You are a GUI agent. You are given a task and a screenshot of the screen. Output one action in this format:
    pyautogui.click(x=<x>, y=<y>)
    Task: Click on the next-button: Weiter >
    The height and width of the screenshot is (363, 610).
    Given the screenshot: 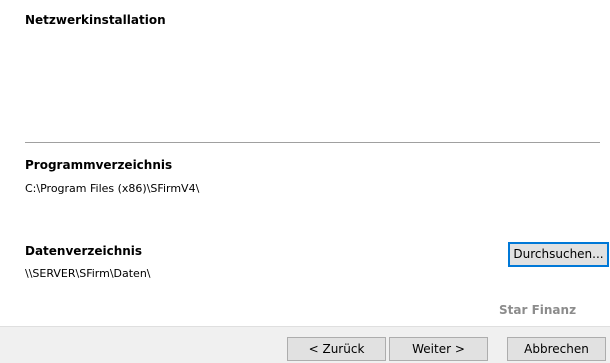 What is the action you would take?
    pyautogui.click(x=438, y=349)
    